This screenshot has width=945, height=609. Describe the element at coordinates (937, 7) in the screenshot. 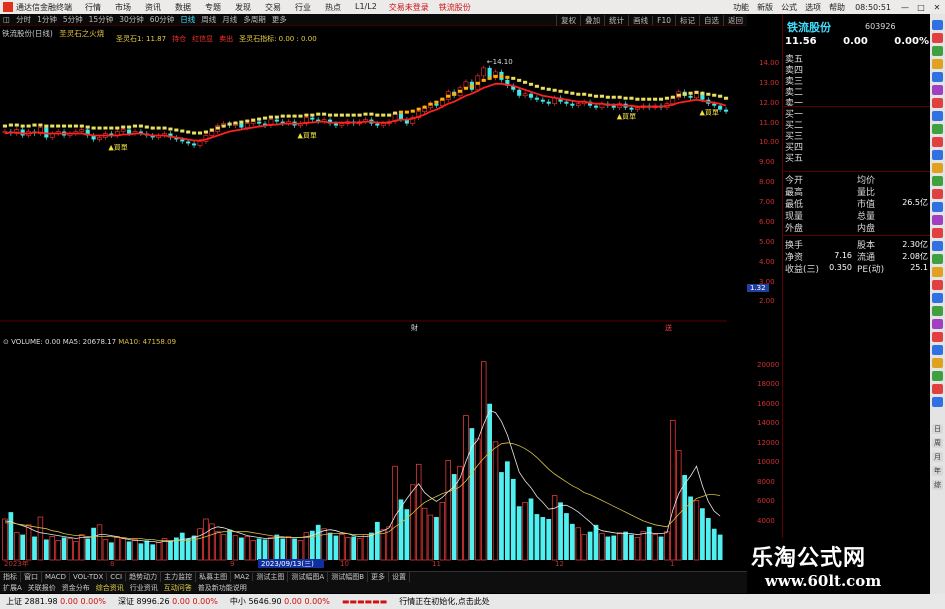

I see `close-icon: ✕` at that location.